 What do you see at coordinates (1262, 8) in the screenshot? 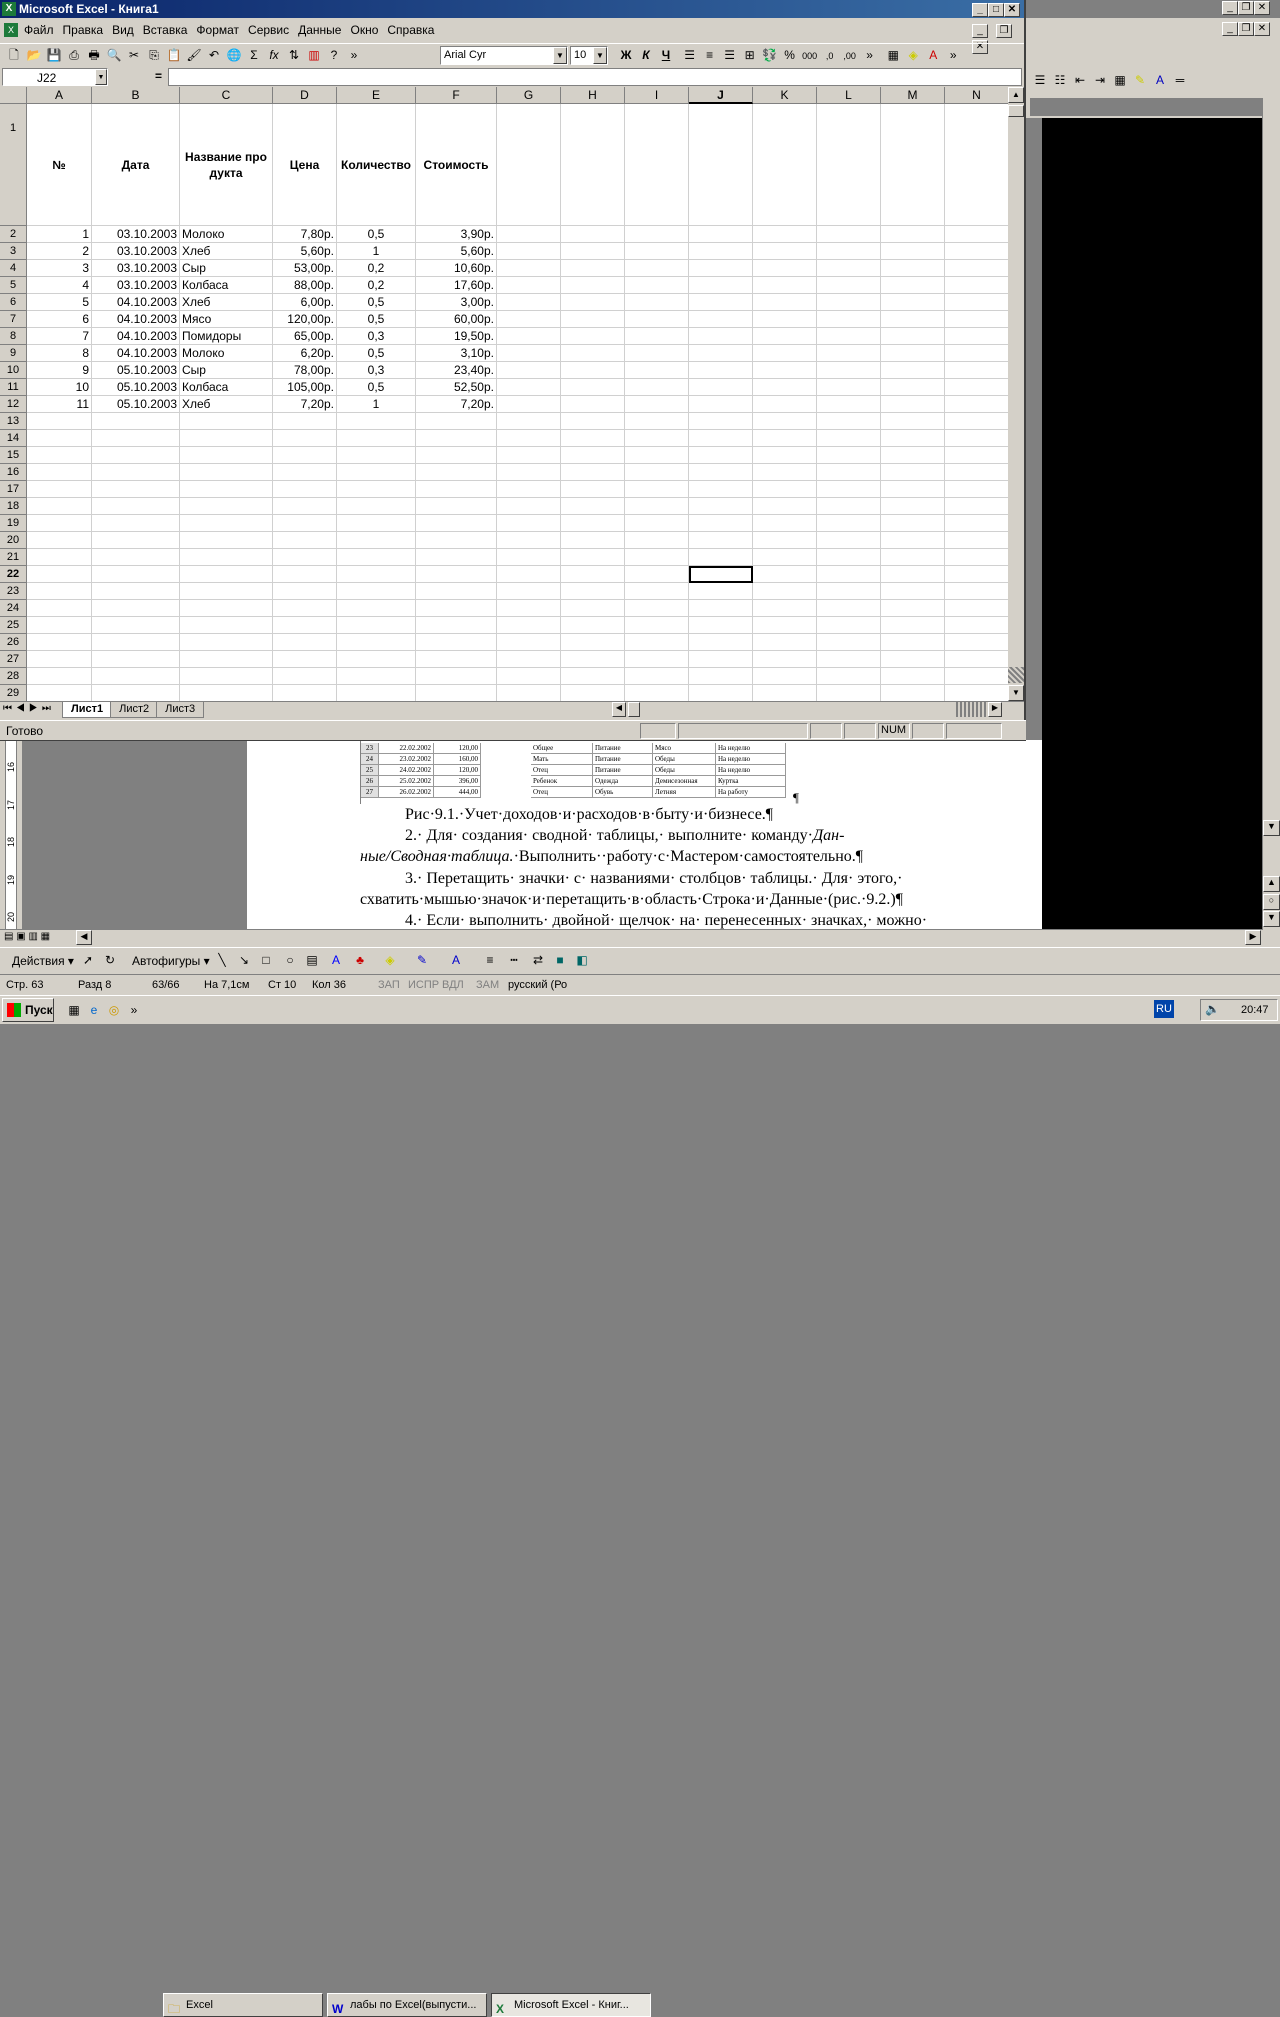
I see `close-icon: ✕` at bounding box center [1262, 8].